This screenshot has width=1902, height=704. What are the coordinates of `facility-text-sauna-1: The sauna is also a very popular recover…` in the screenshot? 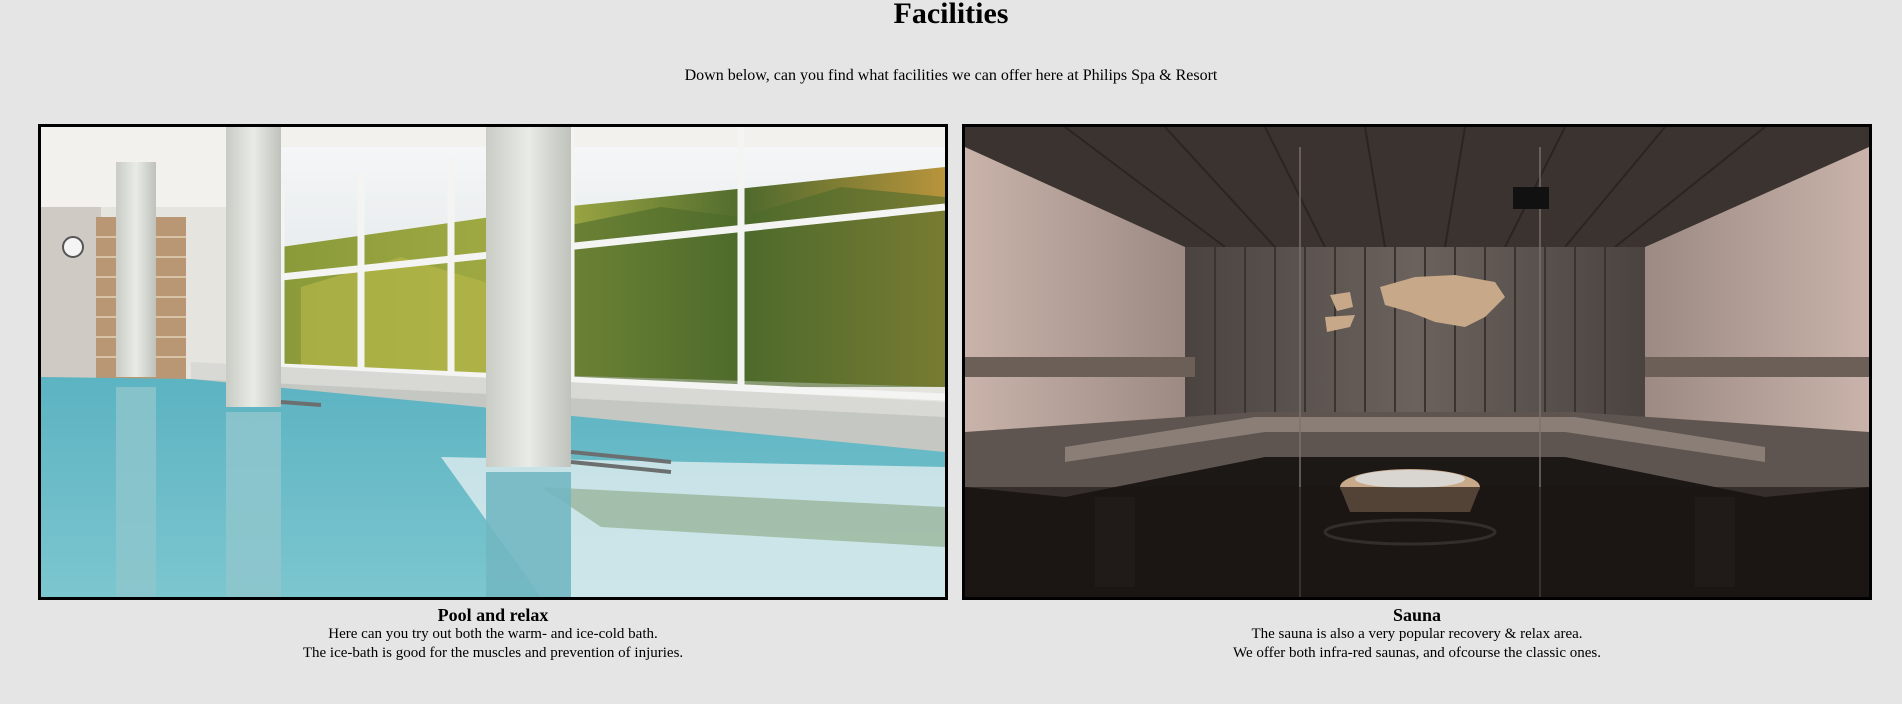 It's located at (1417, 634).